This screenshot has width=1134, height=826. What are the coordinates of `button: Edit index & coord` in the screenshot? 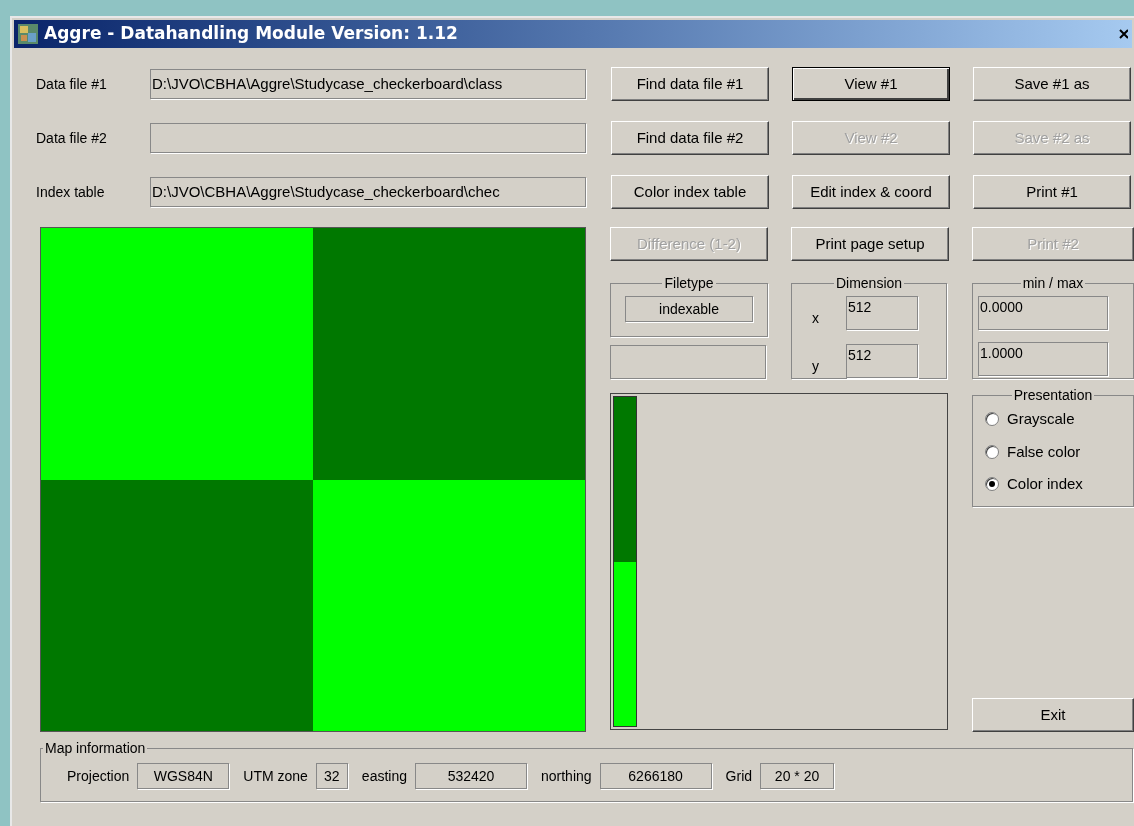 It's located at (871, 192).